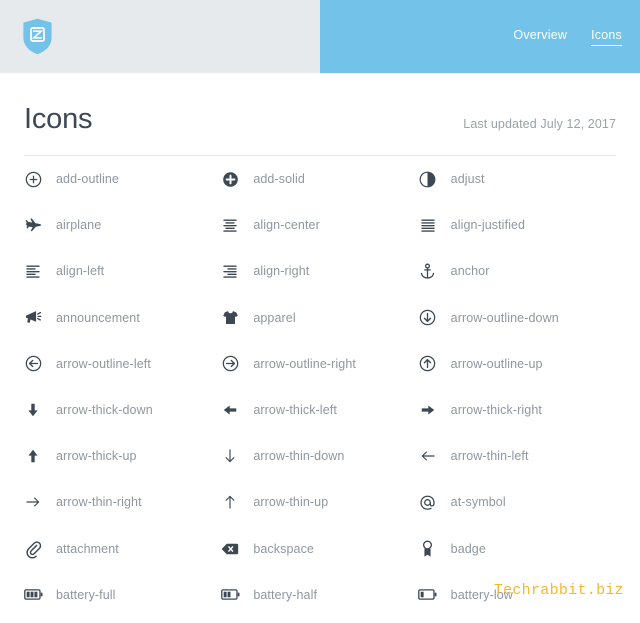  What do you see at coordinates (274, 317) in the screenshot?
I see `icon-label: apparel` at bounding box center [274, 317].